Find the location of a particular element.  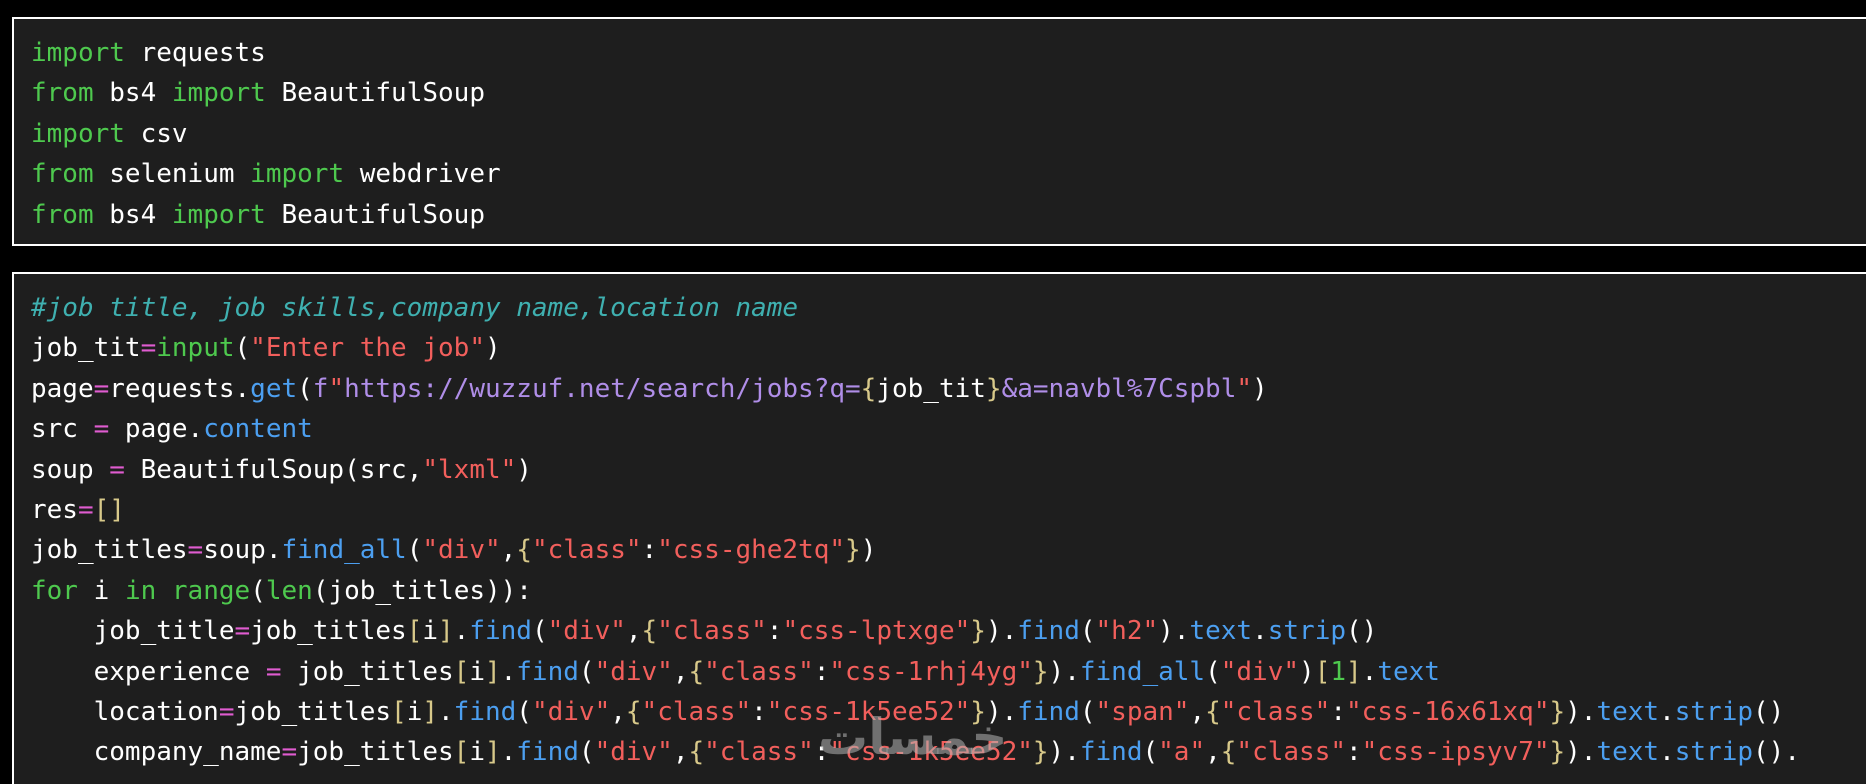

code-token-default: BeautifulSoup(src, is located at coordinates (273, 469).